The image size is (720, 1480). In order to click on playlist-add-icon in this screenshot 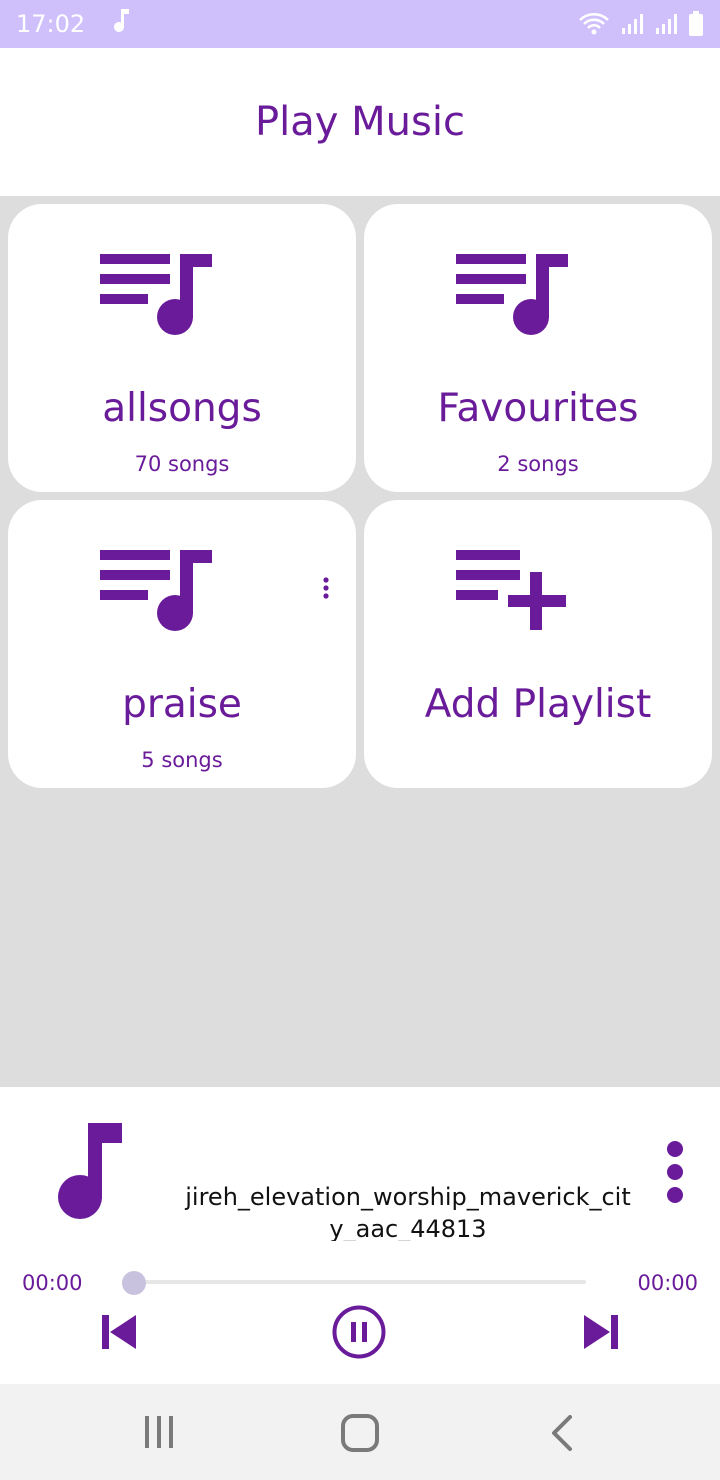, I will do `click(511, 592)`.